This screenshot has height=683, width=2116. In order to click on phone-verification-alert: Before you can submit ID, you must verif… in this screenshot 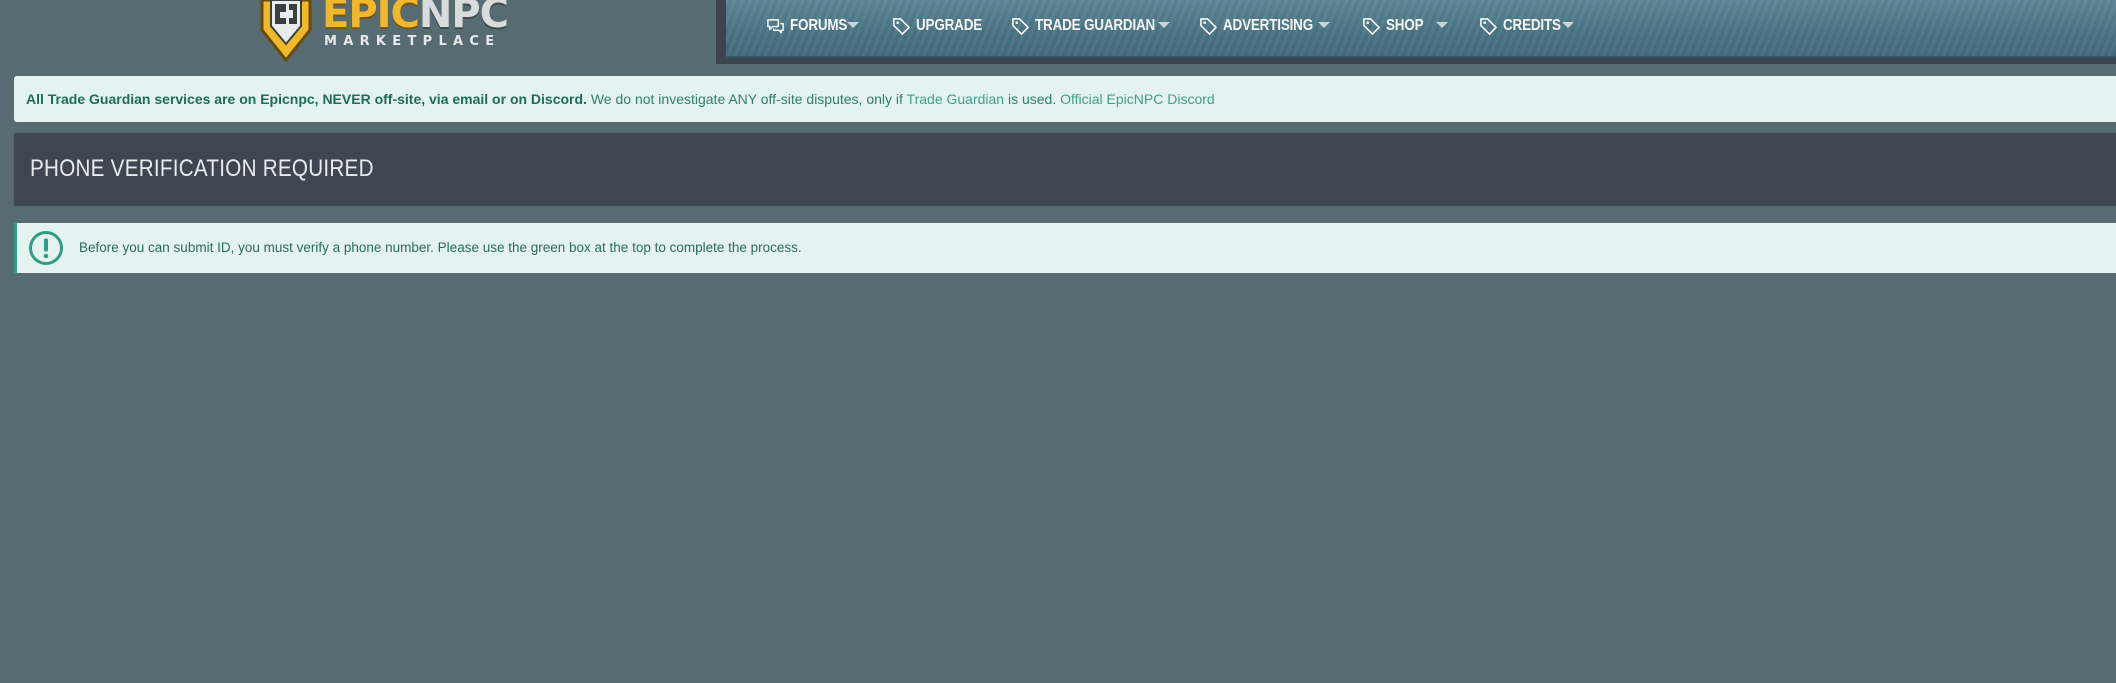, I will do `click(1065, 248)`.